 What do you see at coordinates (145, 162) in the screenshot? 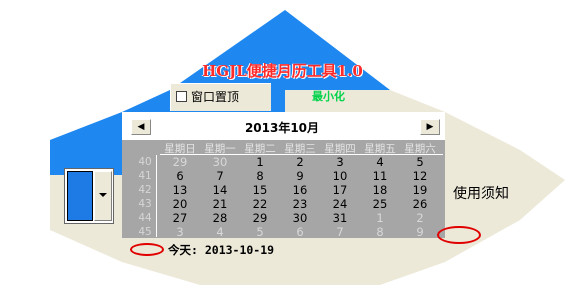
I see `week-number: 40` at bounding box center [145, 162].